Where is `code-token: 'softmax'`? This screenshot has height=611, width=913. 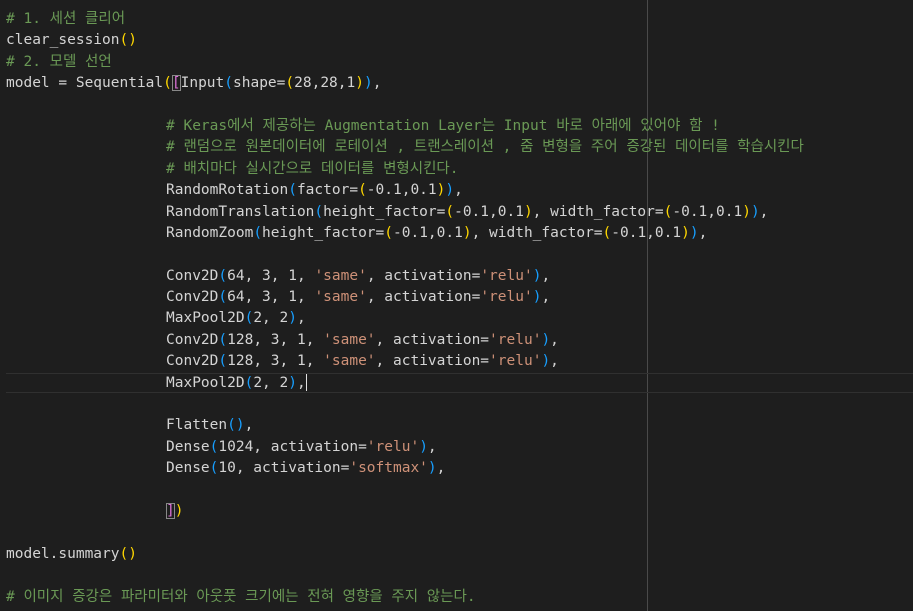 code-token: 'softmax' is located at coordinates (388, 468).